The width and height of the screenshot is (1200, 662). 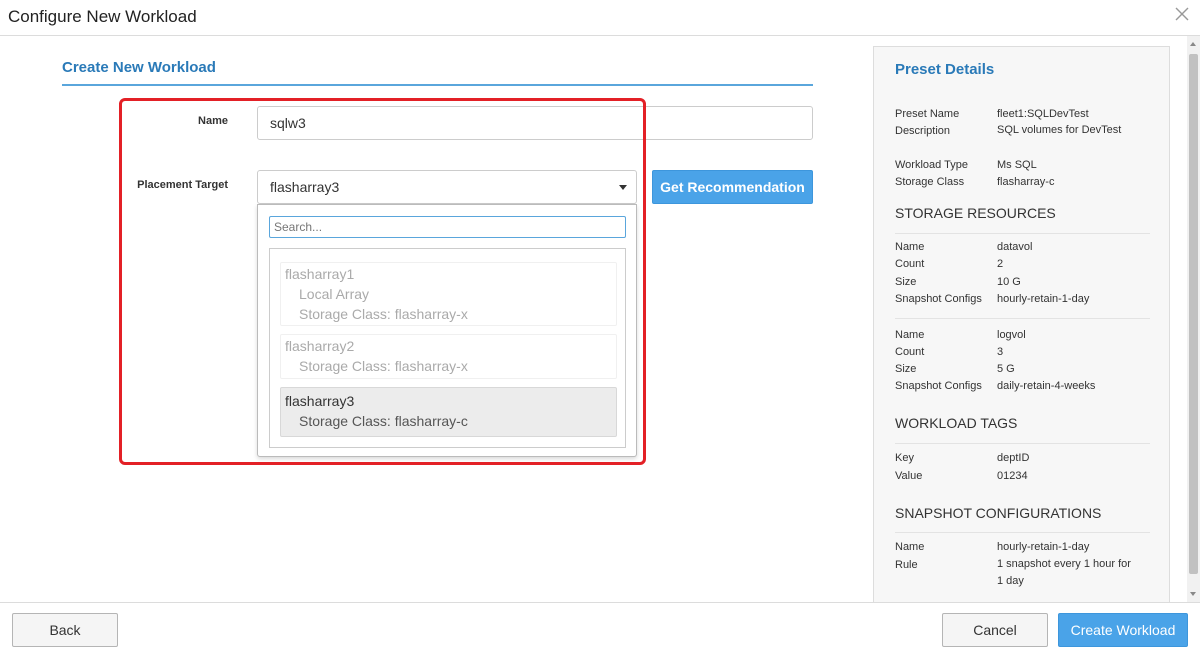 What do you see at coordinates (909, 476) in the screenshot?
I see `tag-value-label: Value` at bounding box center [909, 476].